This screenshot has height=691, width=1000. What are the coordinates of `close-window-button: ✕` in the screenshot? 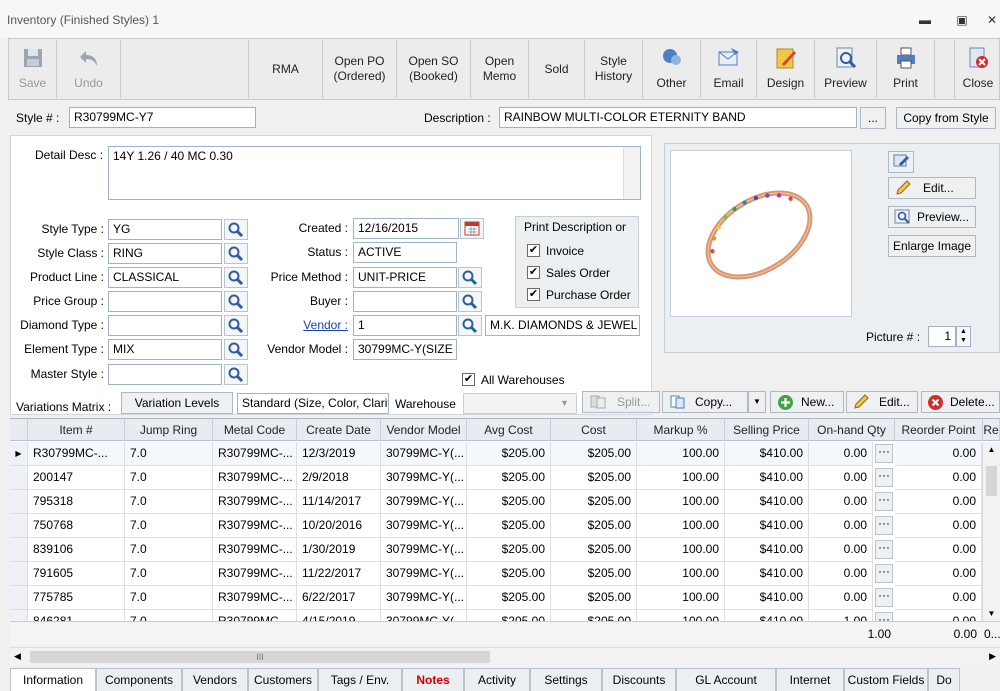 It's located at (992, 20).